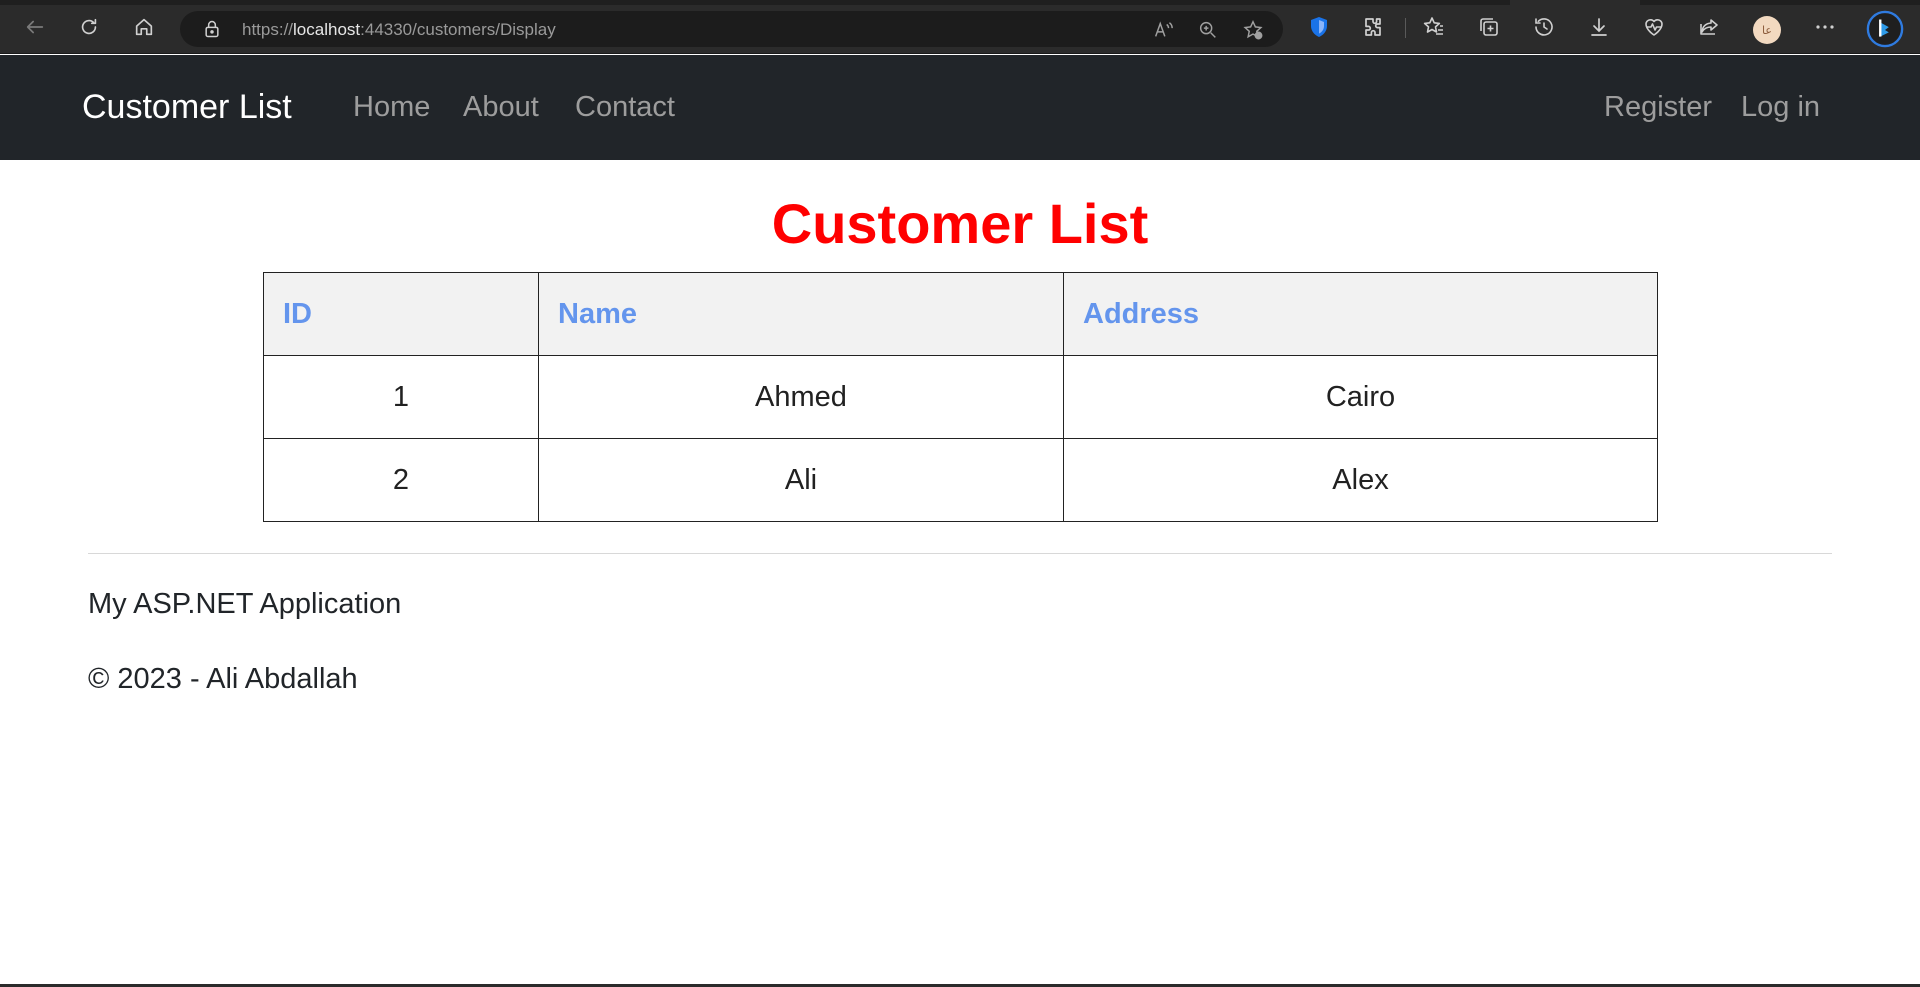 This screenshot has height=987, width=1920. I want to click on brand-link: Customer List, so click(187, 107).